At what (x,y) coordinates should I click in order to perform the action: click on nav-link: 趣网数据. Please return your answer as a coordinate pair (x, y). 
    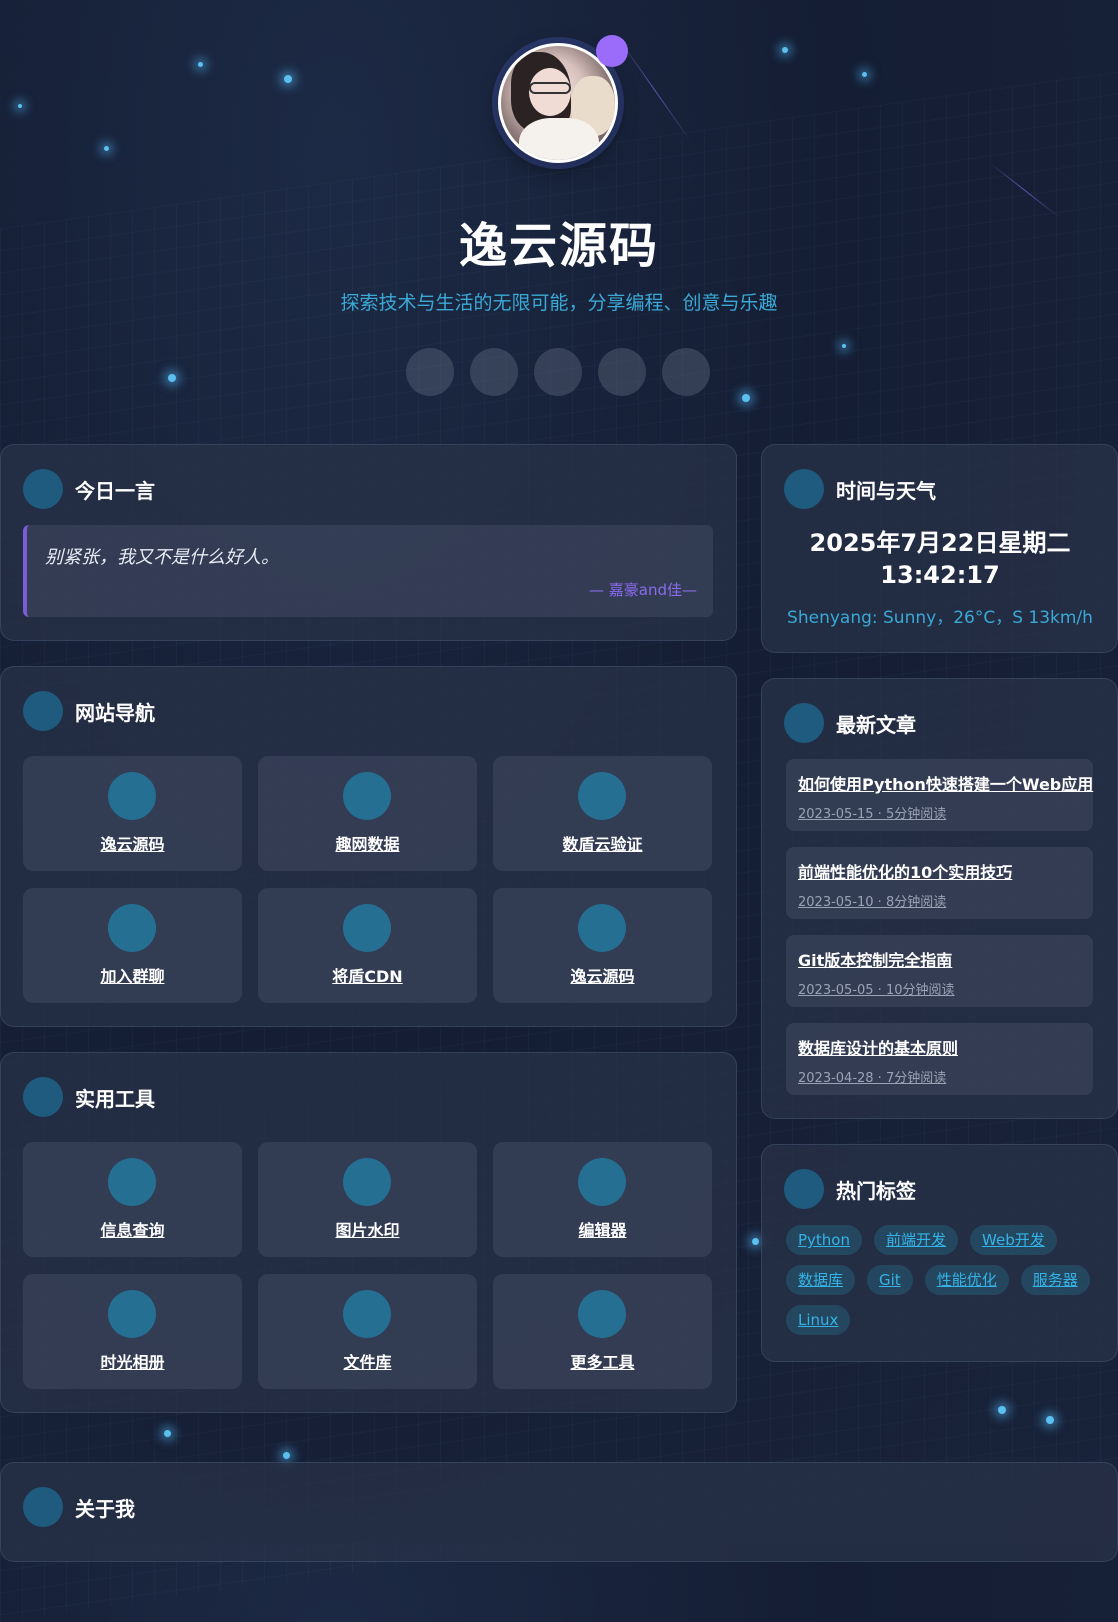
    Looking at the image, I should click on (367, 813).